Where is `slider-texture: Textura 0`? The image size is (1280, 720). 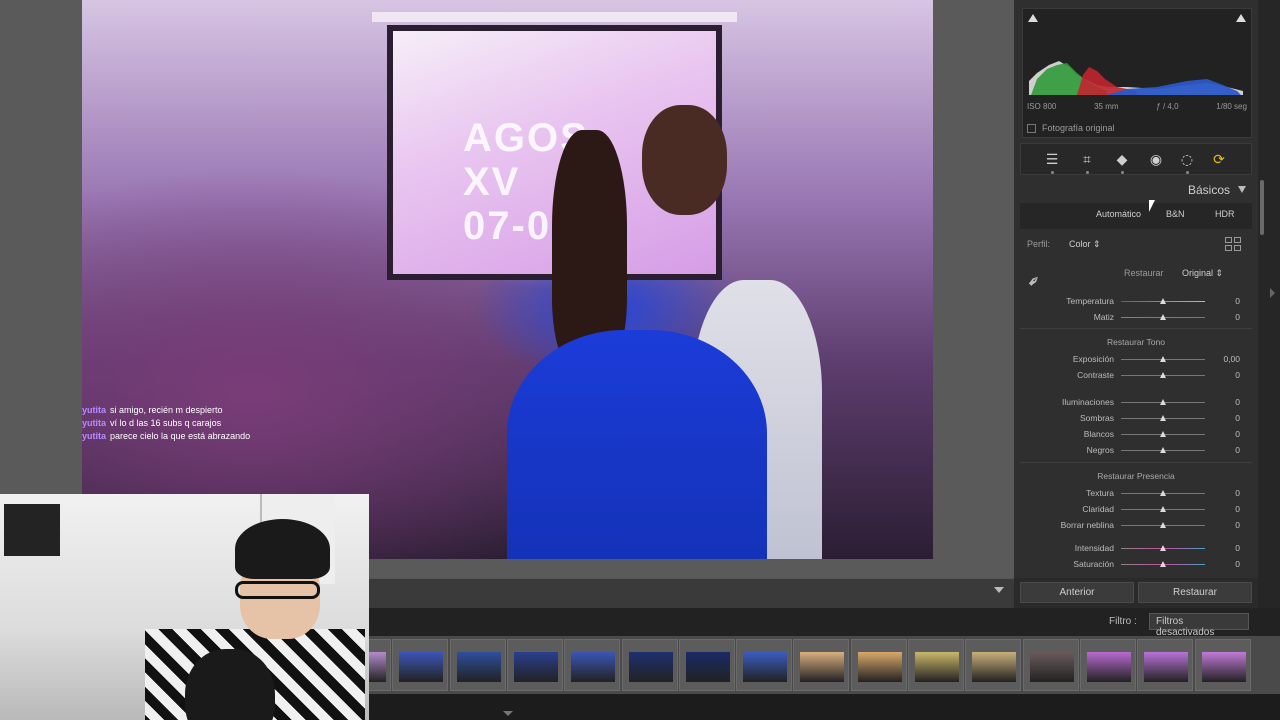 slider-texture: Textura 0 is located at coordinates (1135, 493).